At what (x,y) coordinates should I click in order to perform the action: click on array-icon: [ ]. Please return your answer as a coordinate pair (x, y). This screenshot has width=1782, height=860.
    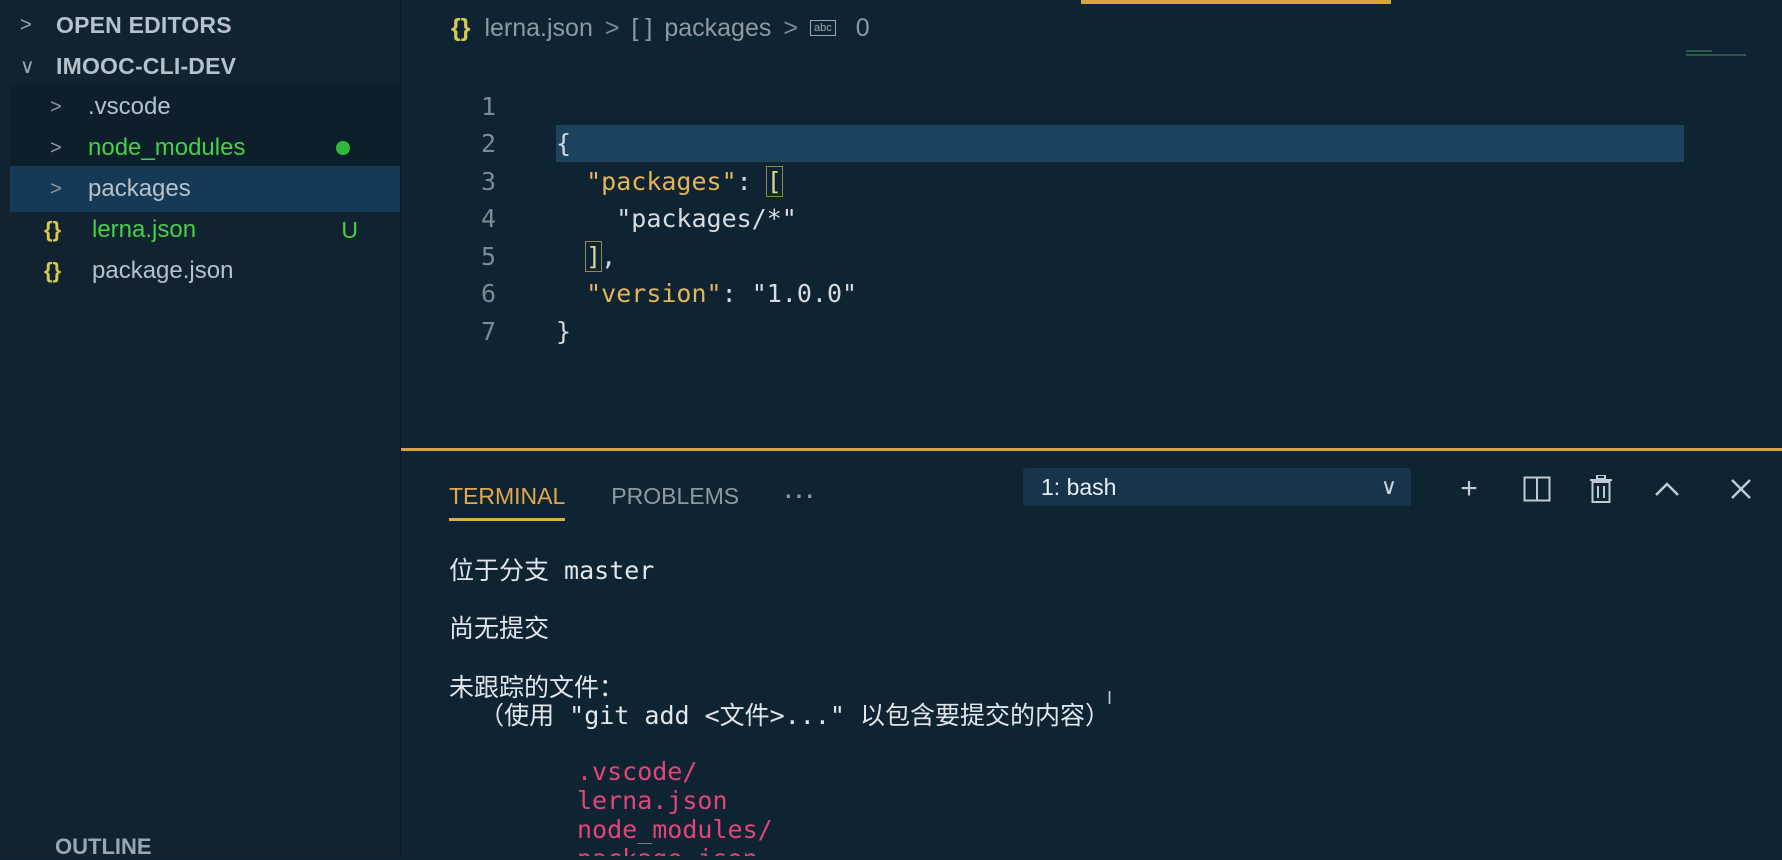
    Looking at the image, I should click on (642, 27).